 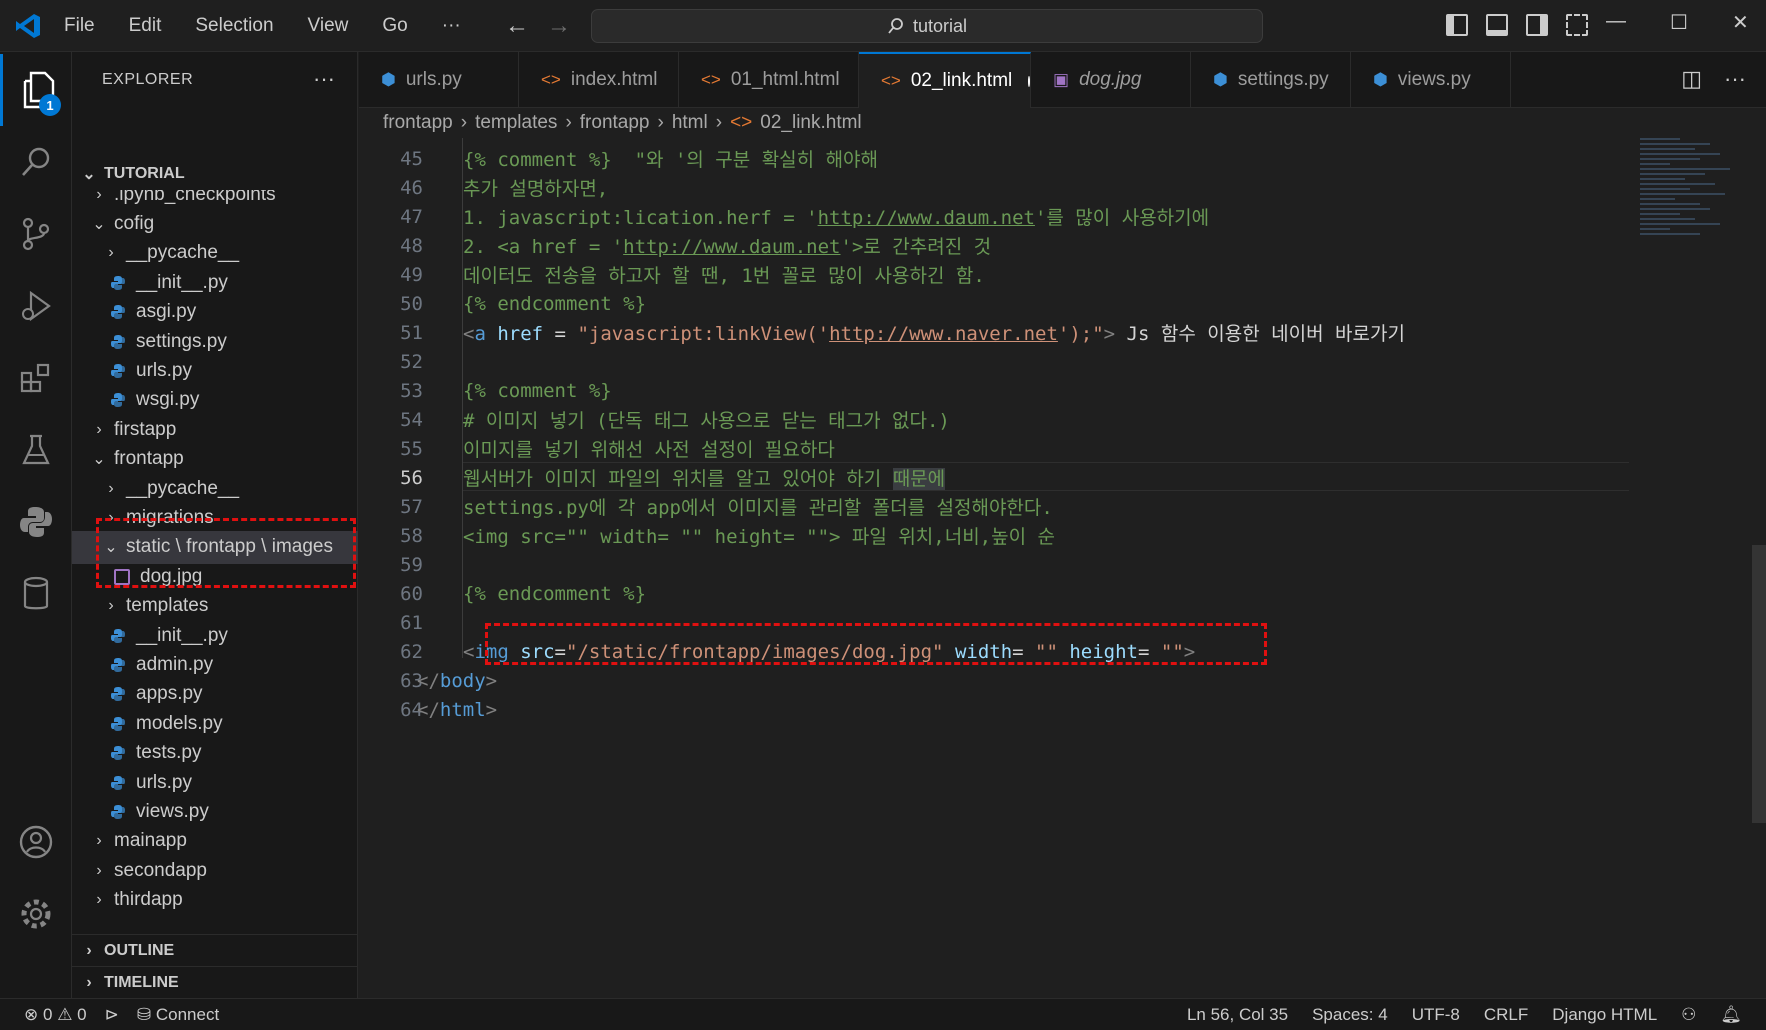 I want to click on file-item: models.py, so click(x=215, y=723).